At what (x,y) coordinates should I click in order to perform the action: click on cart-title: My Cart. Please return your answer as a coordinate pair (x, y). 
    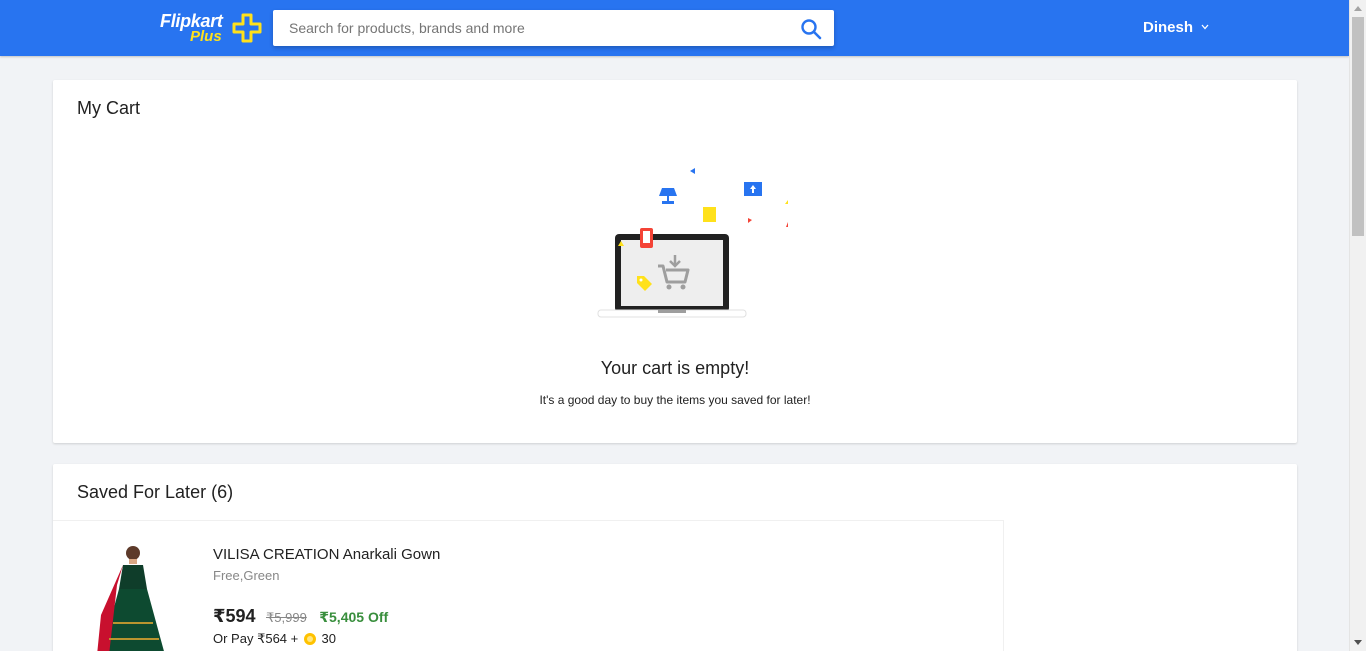
    Looking at the image, I should click on (108, 108).